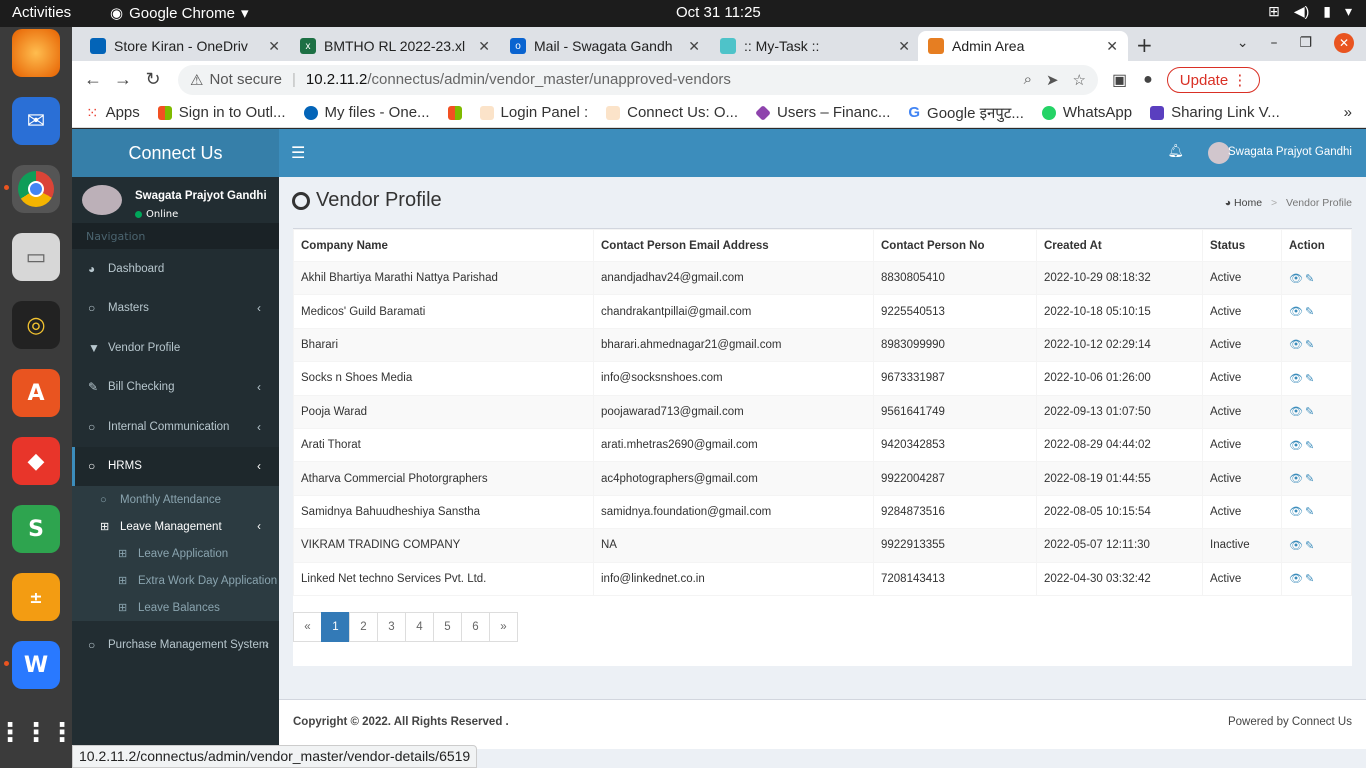  Describe the element at coordinates (113, 113) in the screenshot. I see `bookmark-apps: ⁙ Apps` at that location.